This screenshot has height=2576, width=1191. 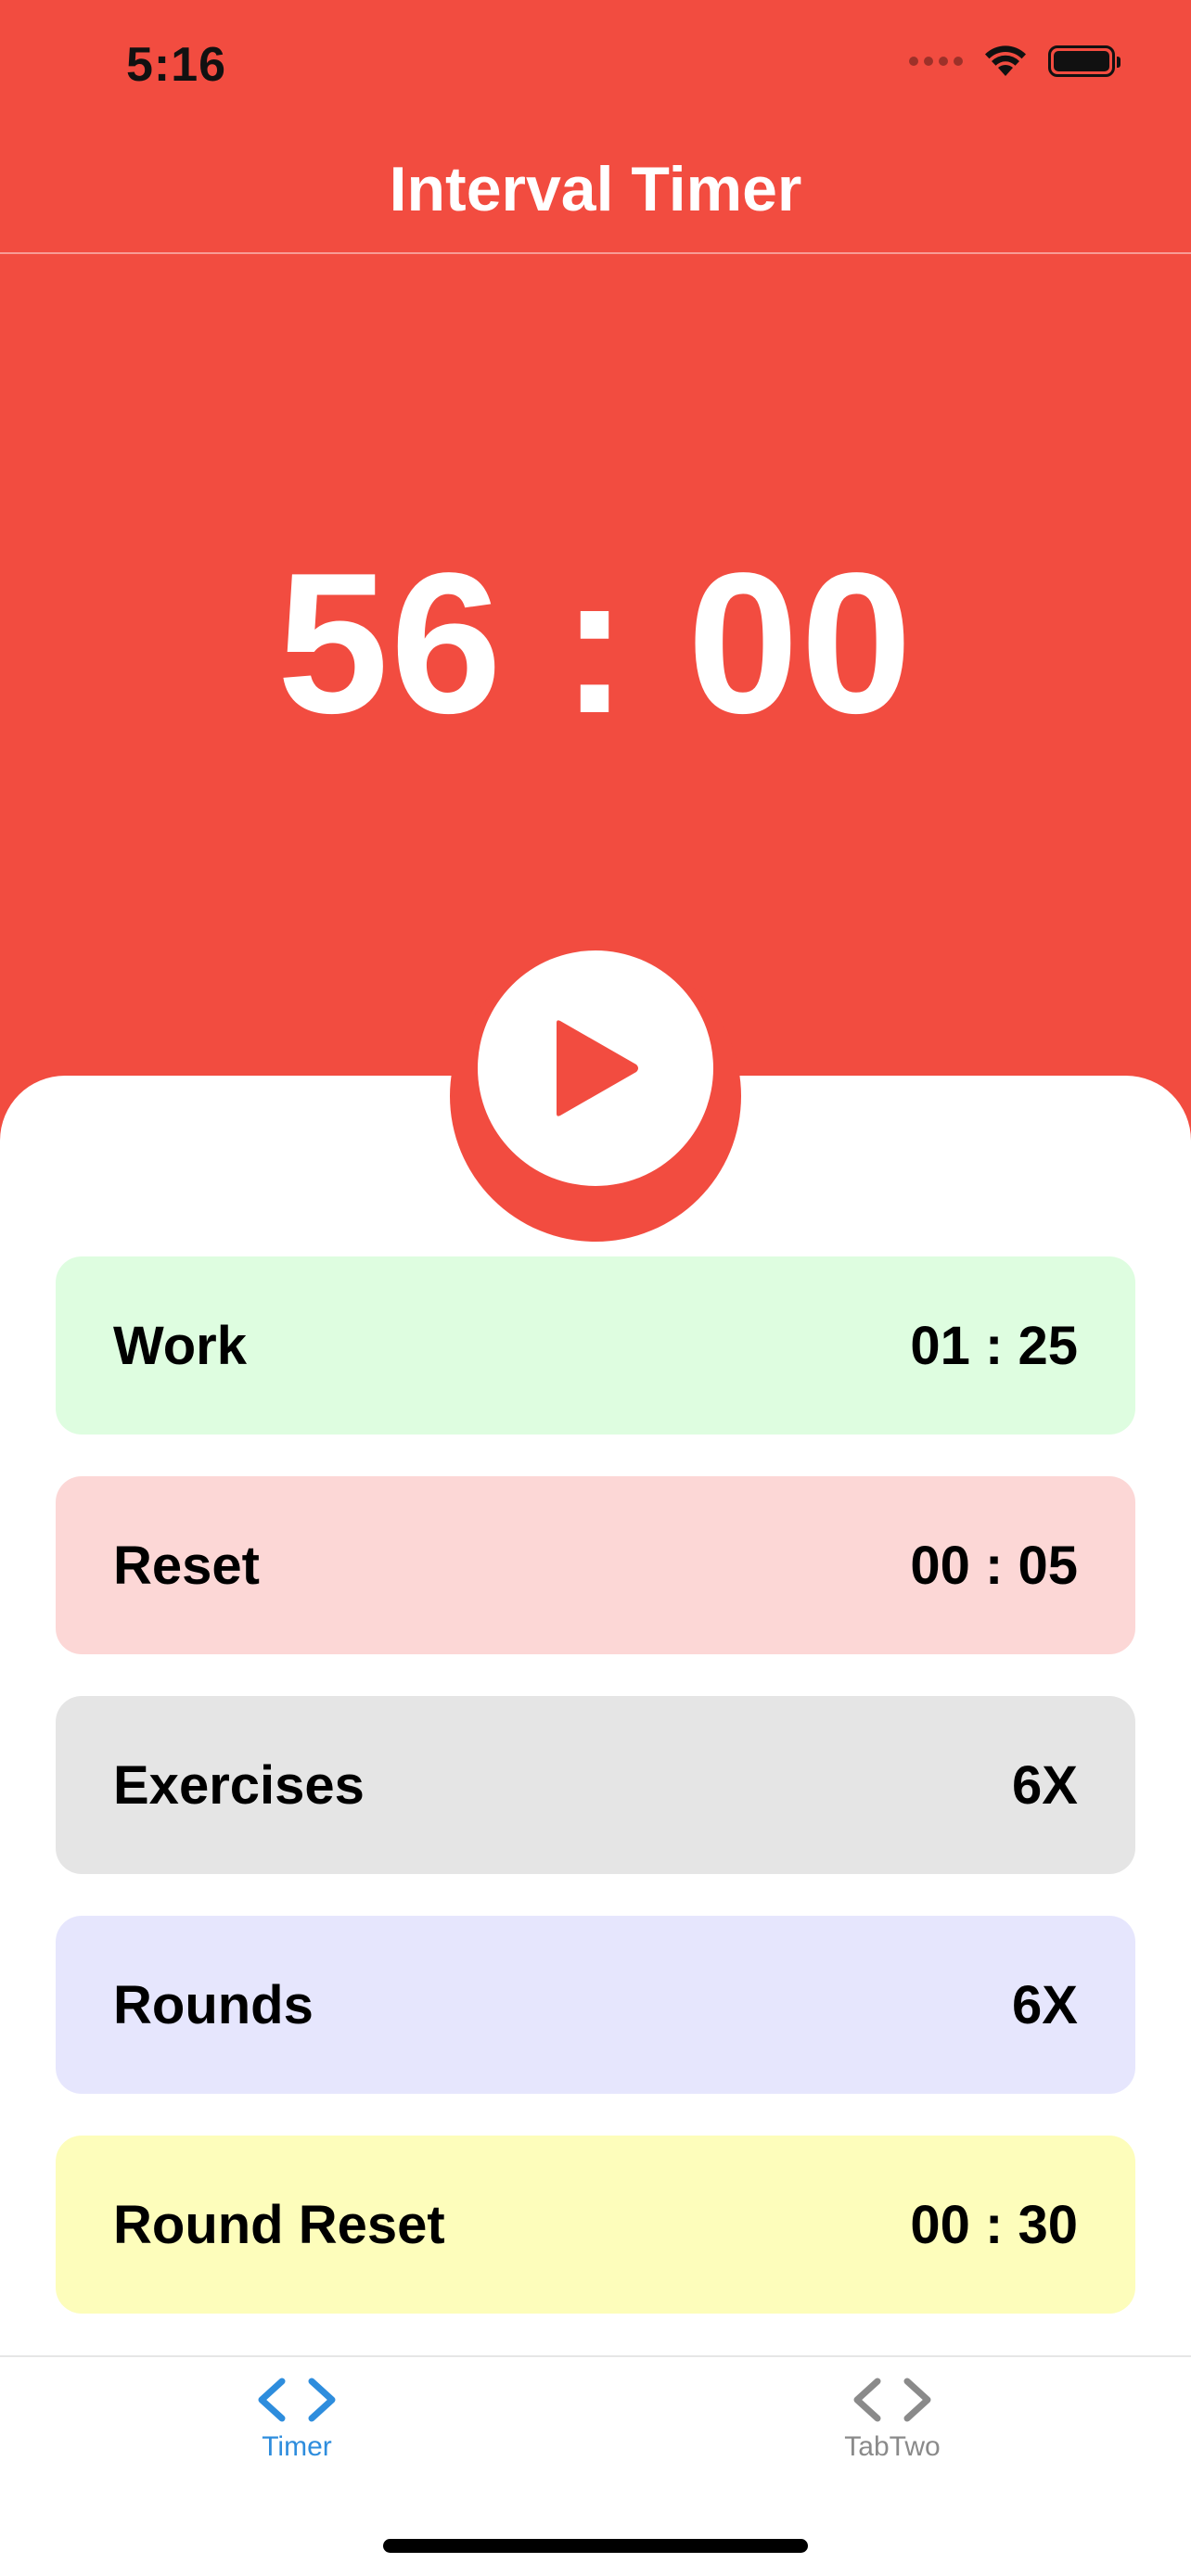 I want to click on tab-tabtwo: TabTwo, so click(x=892, y=2419).